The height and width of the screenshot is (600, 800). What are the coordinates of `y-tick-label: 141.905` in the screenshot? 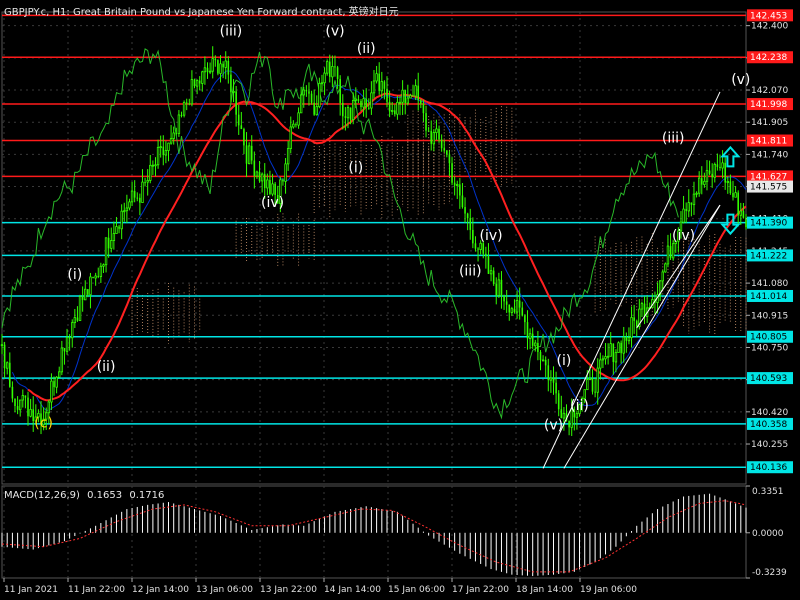 It's located at (769, 123).